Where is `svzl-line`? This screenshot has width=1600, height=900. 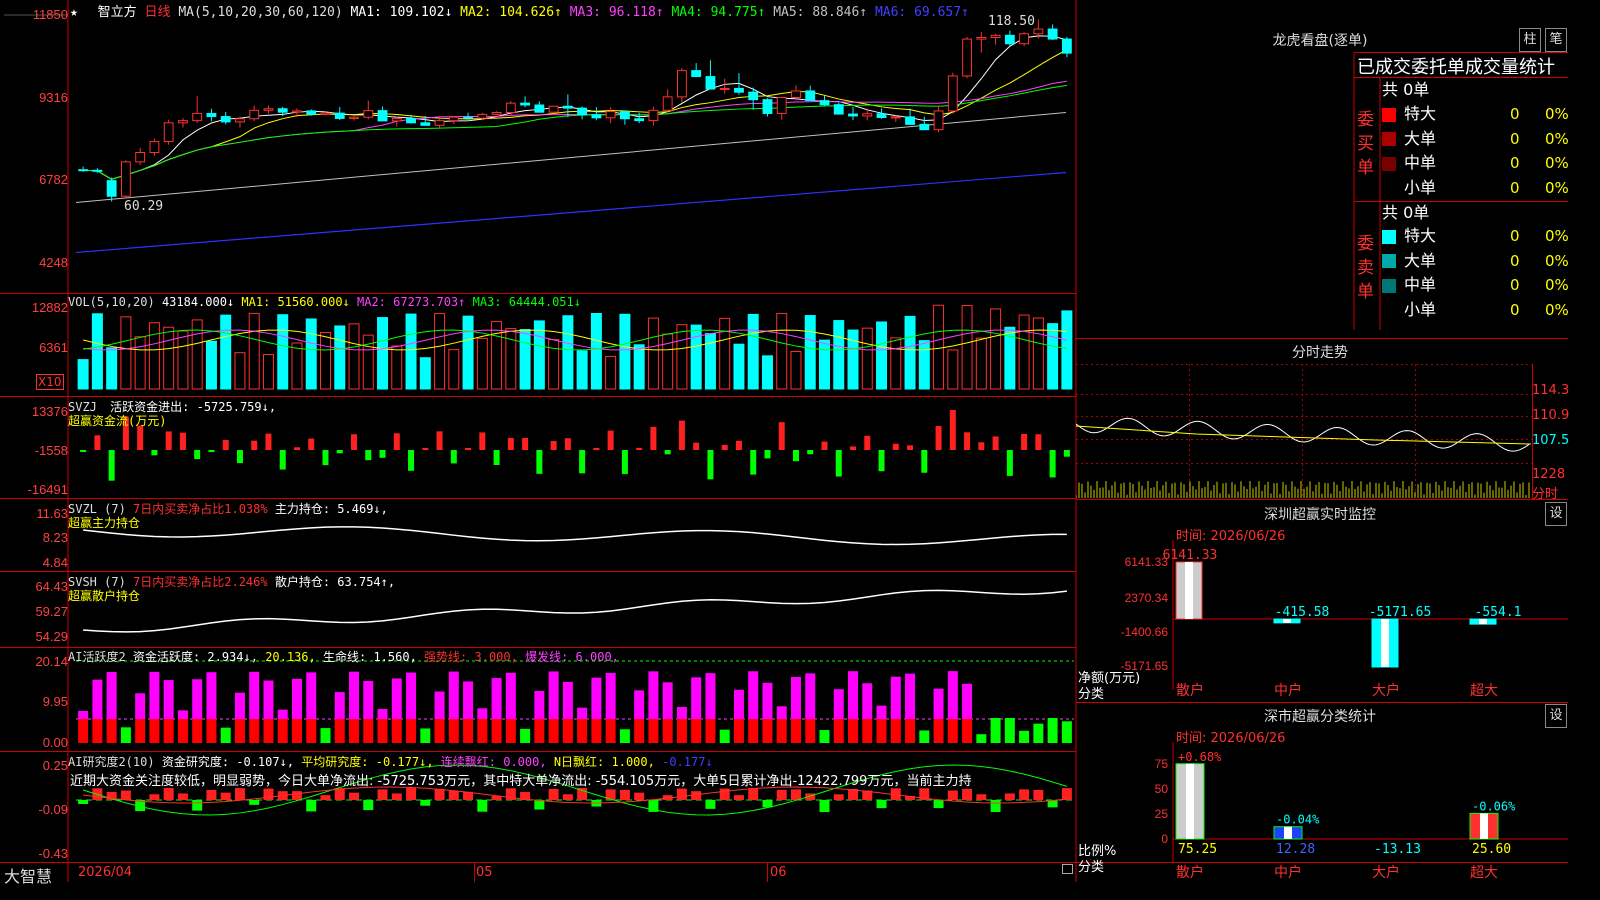 svzl-line is located at coordinates (575, 536).